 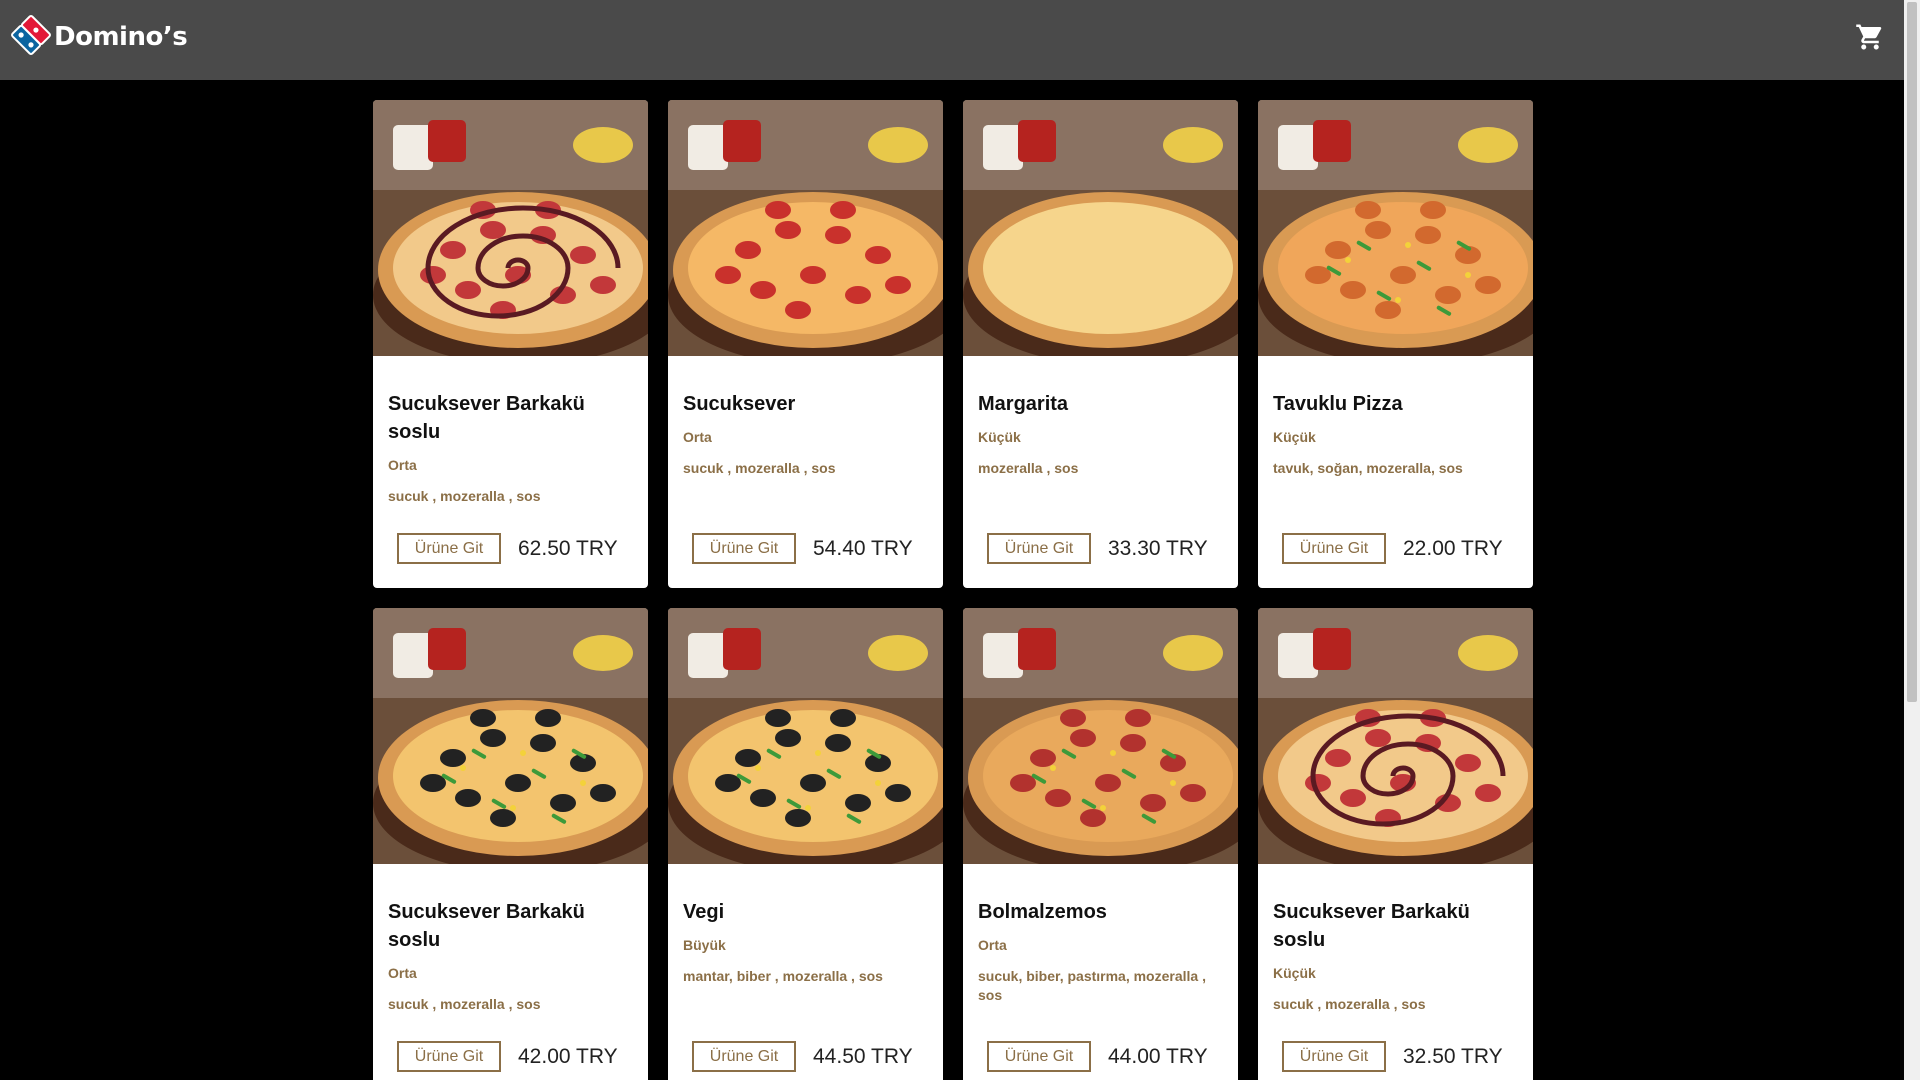 I want to click on product-price: 22.00 TRY, so click(x=1453, y=548).